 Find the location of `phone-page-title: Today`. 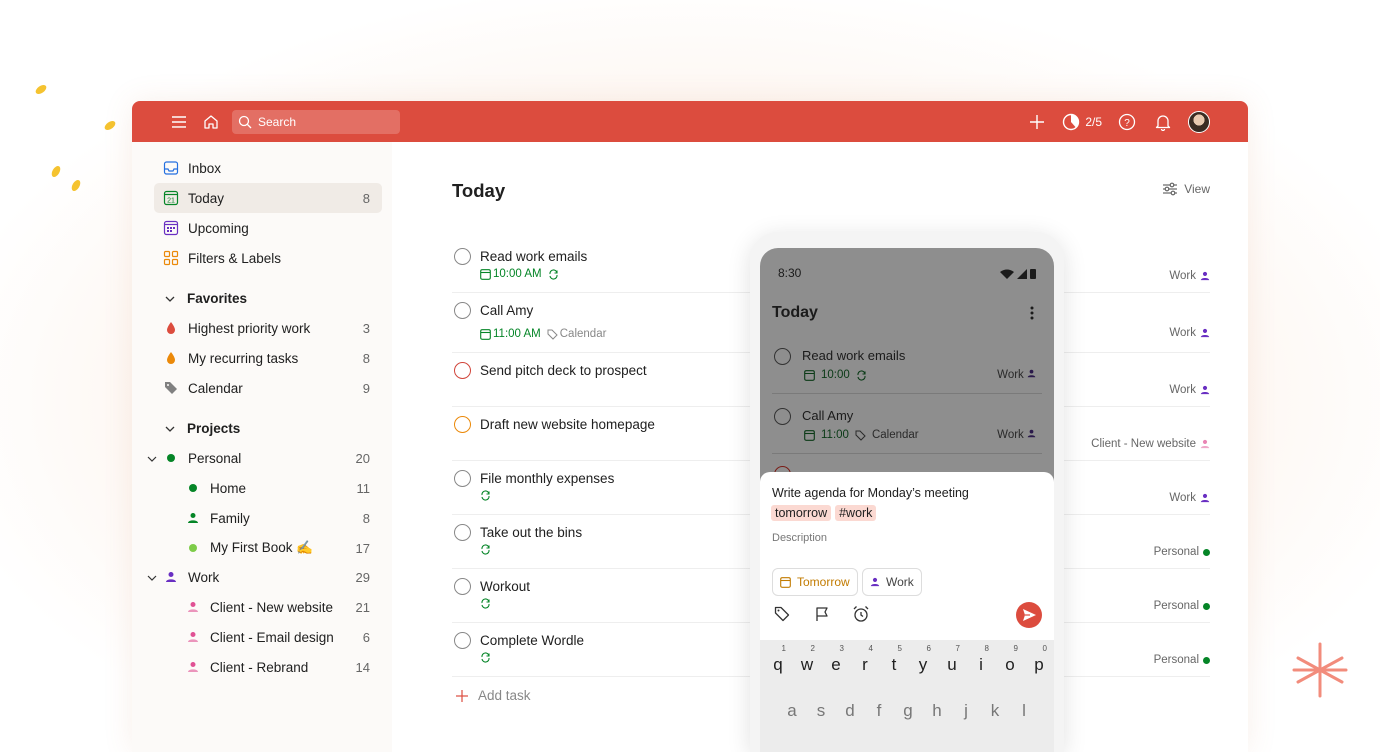

phone-page-title: Today is located at coordinates (795, 312).